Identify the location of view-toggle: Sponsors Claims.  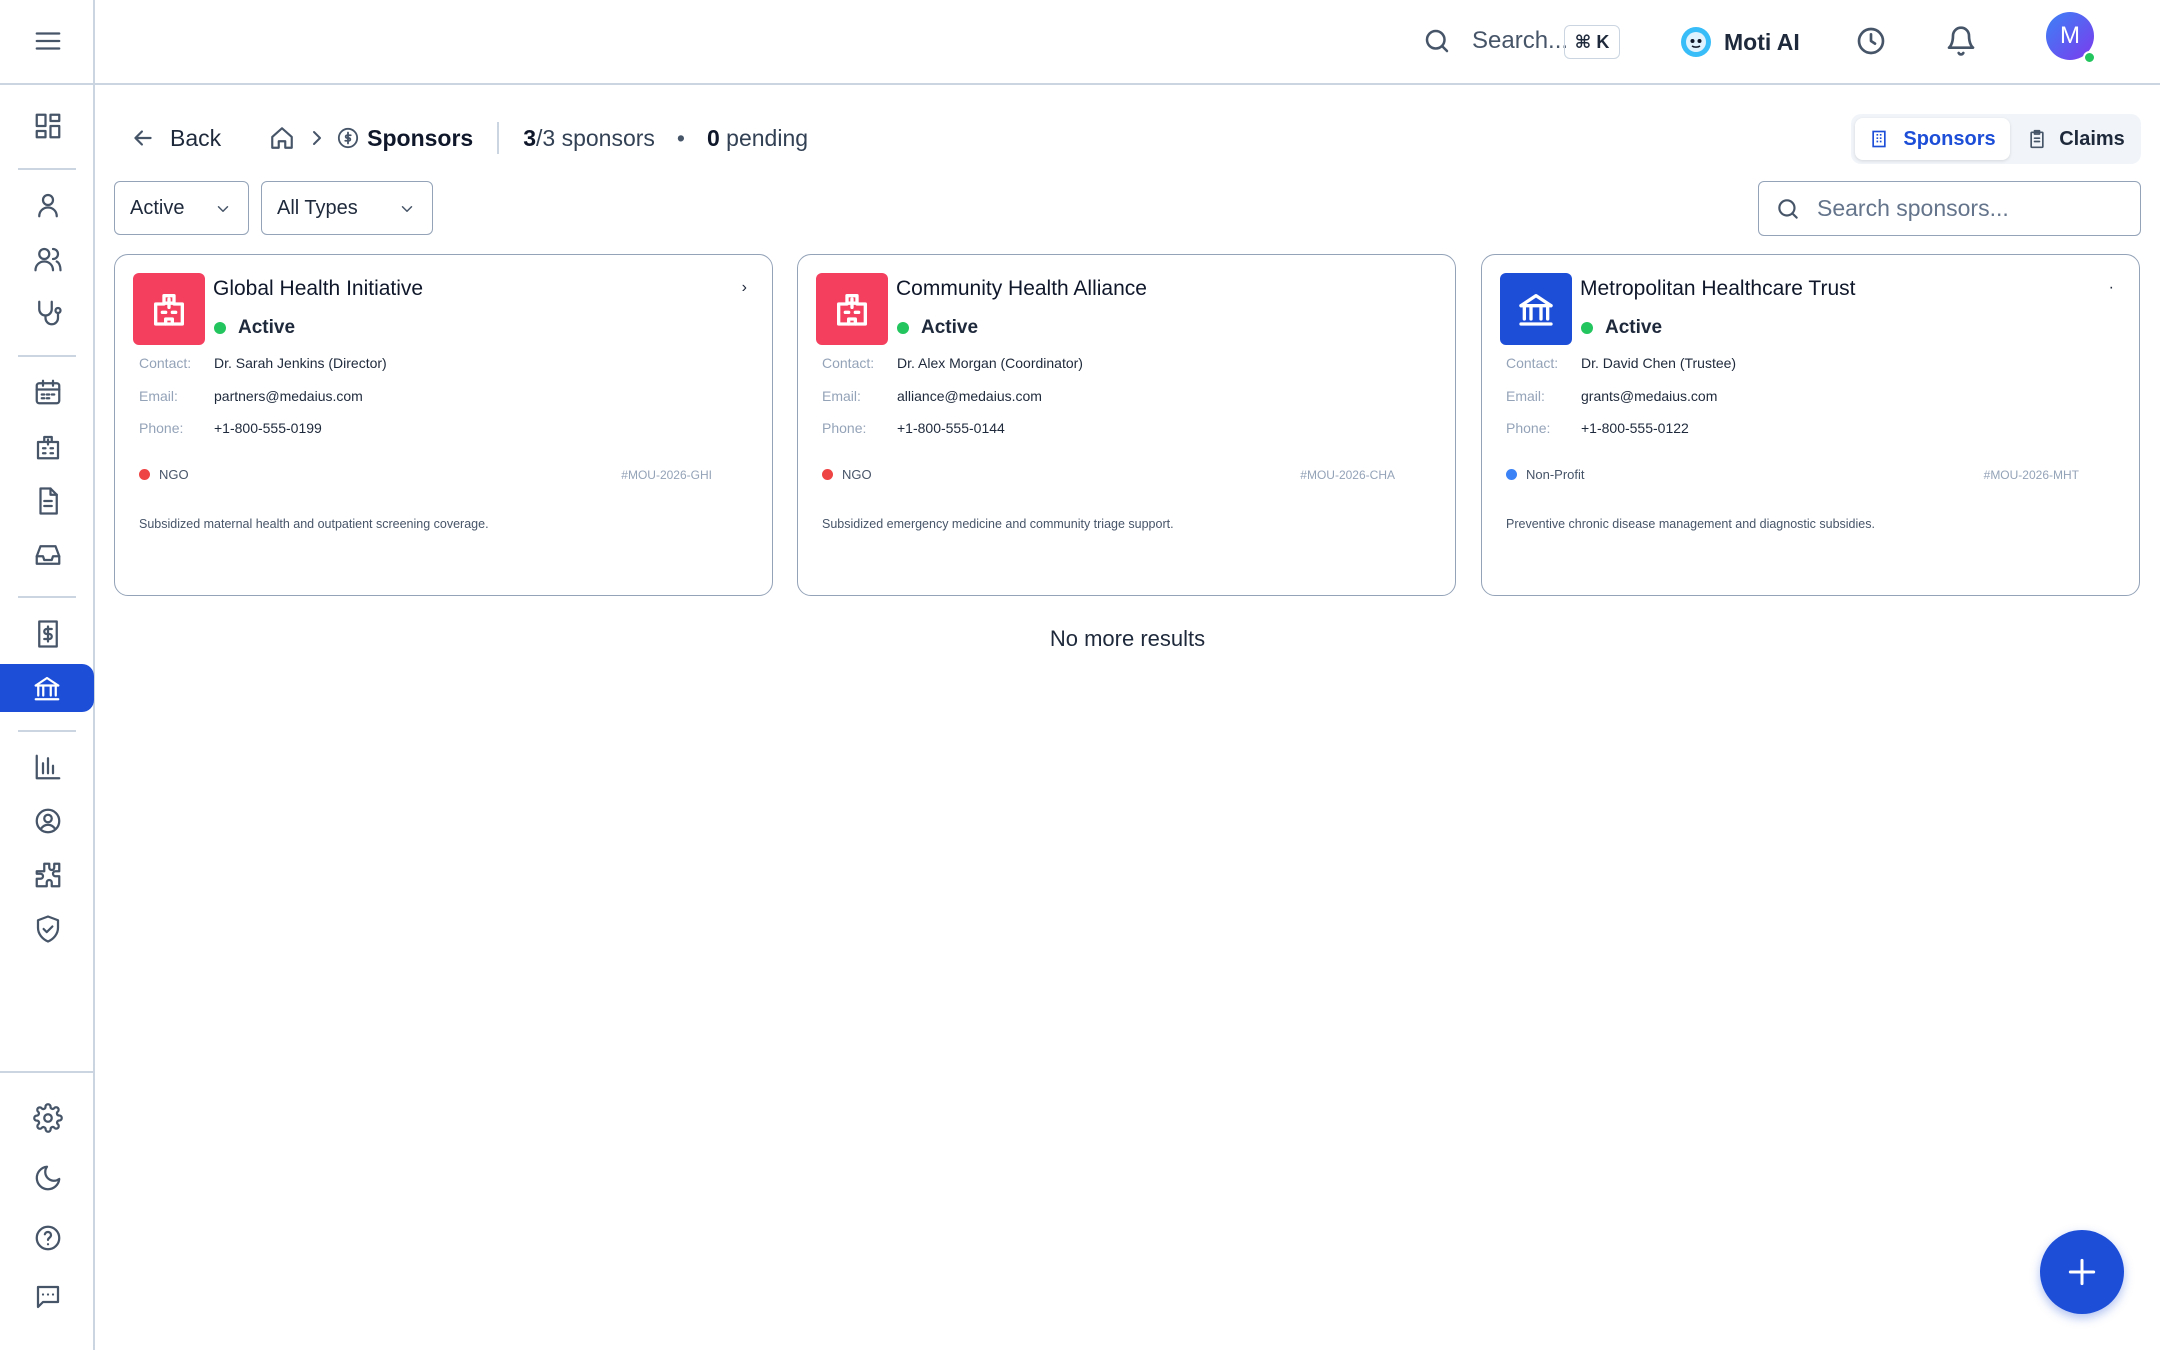
(1996, 139).